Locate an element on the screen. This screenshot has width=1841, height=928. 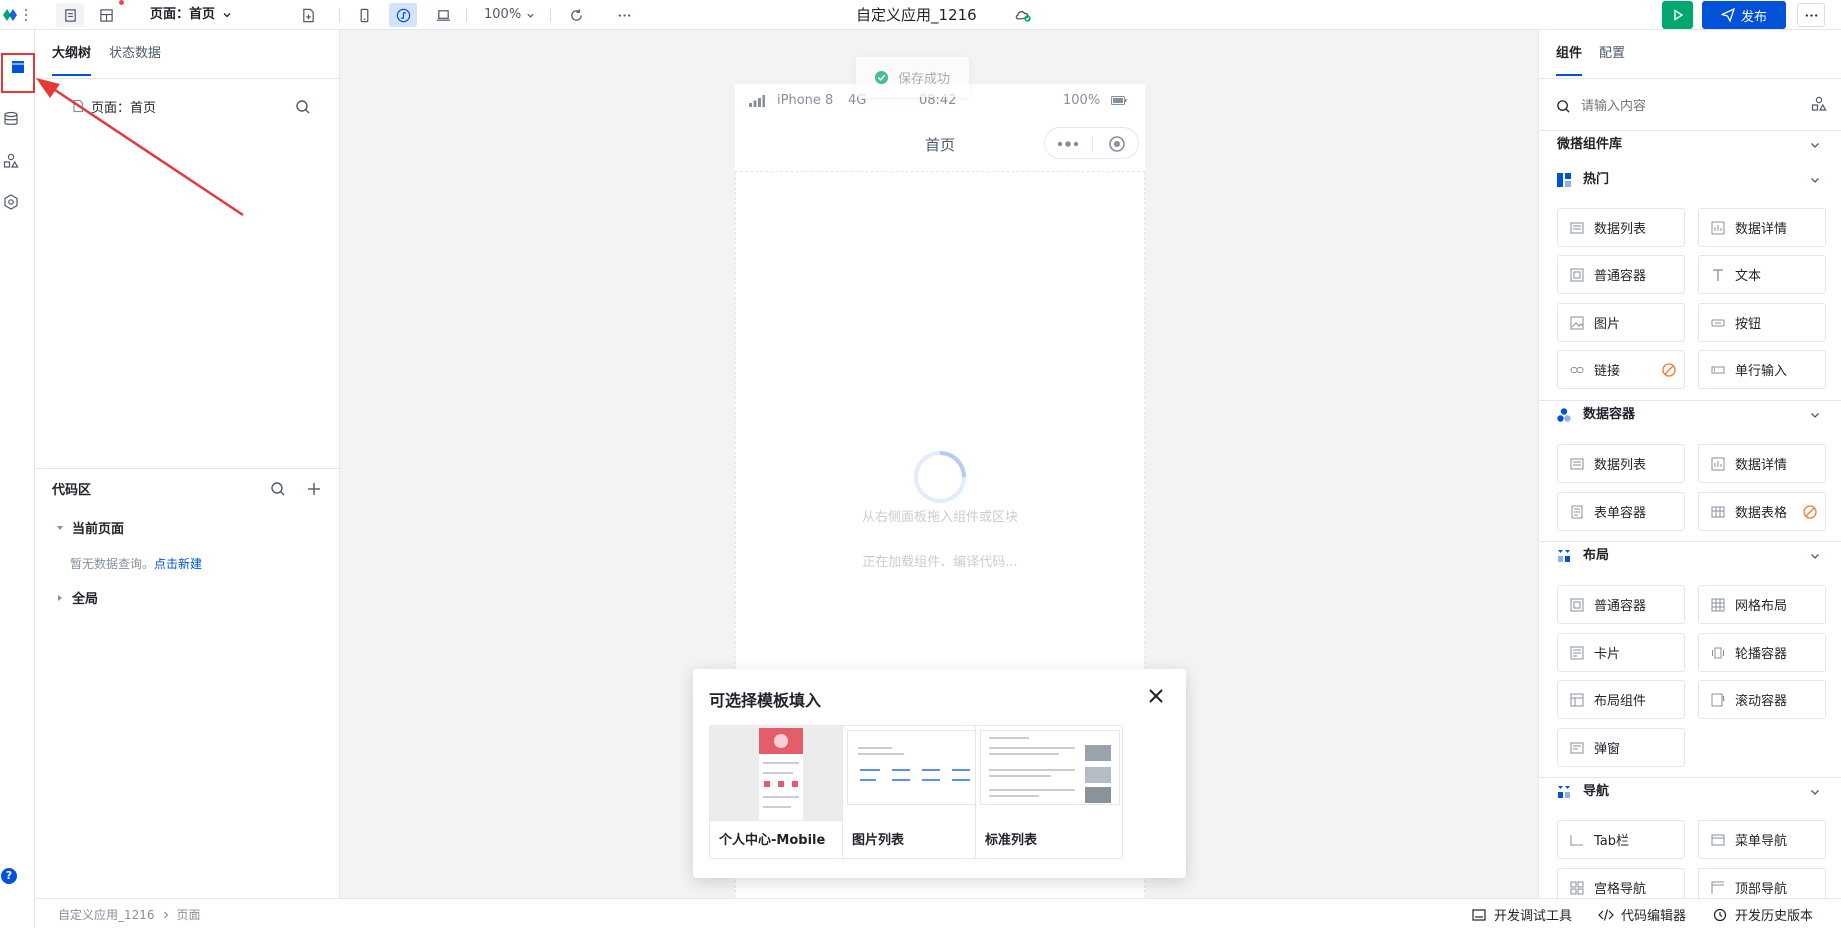
component-image: 图片 is located at coordinates (1621, 322).